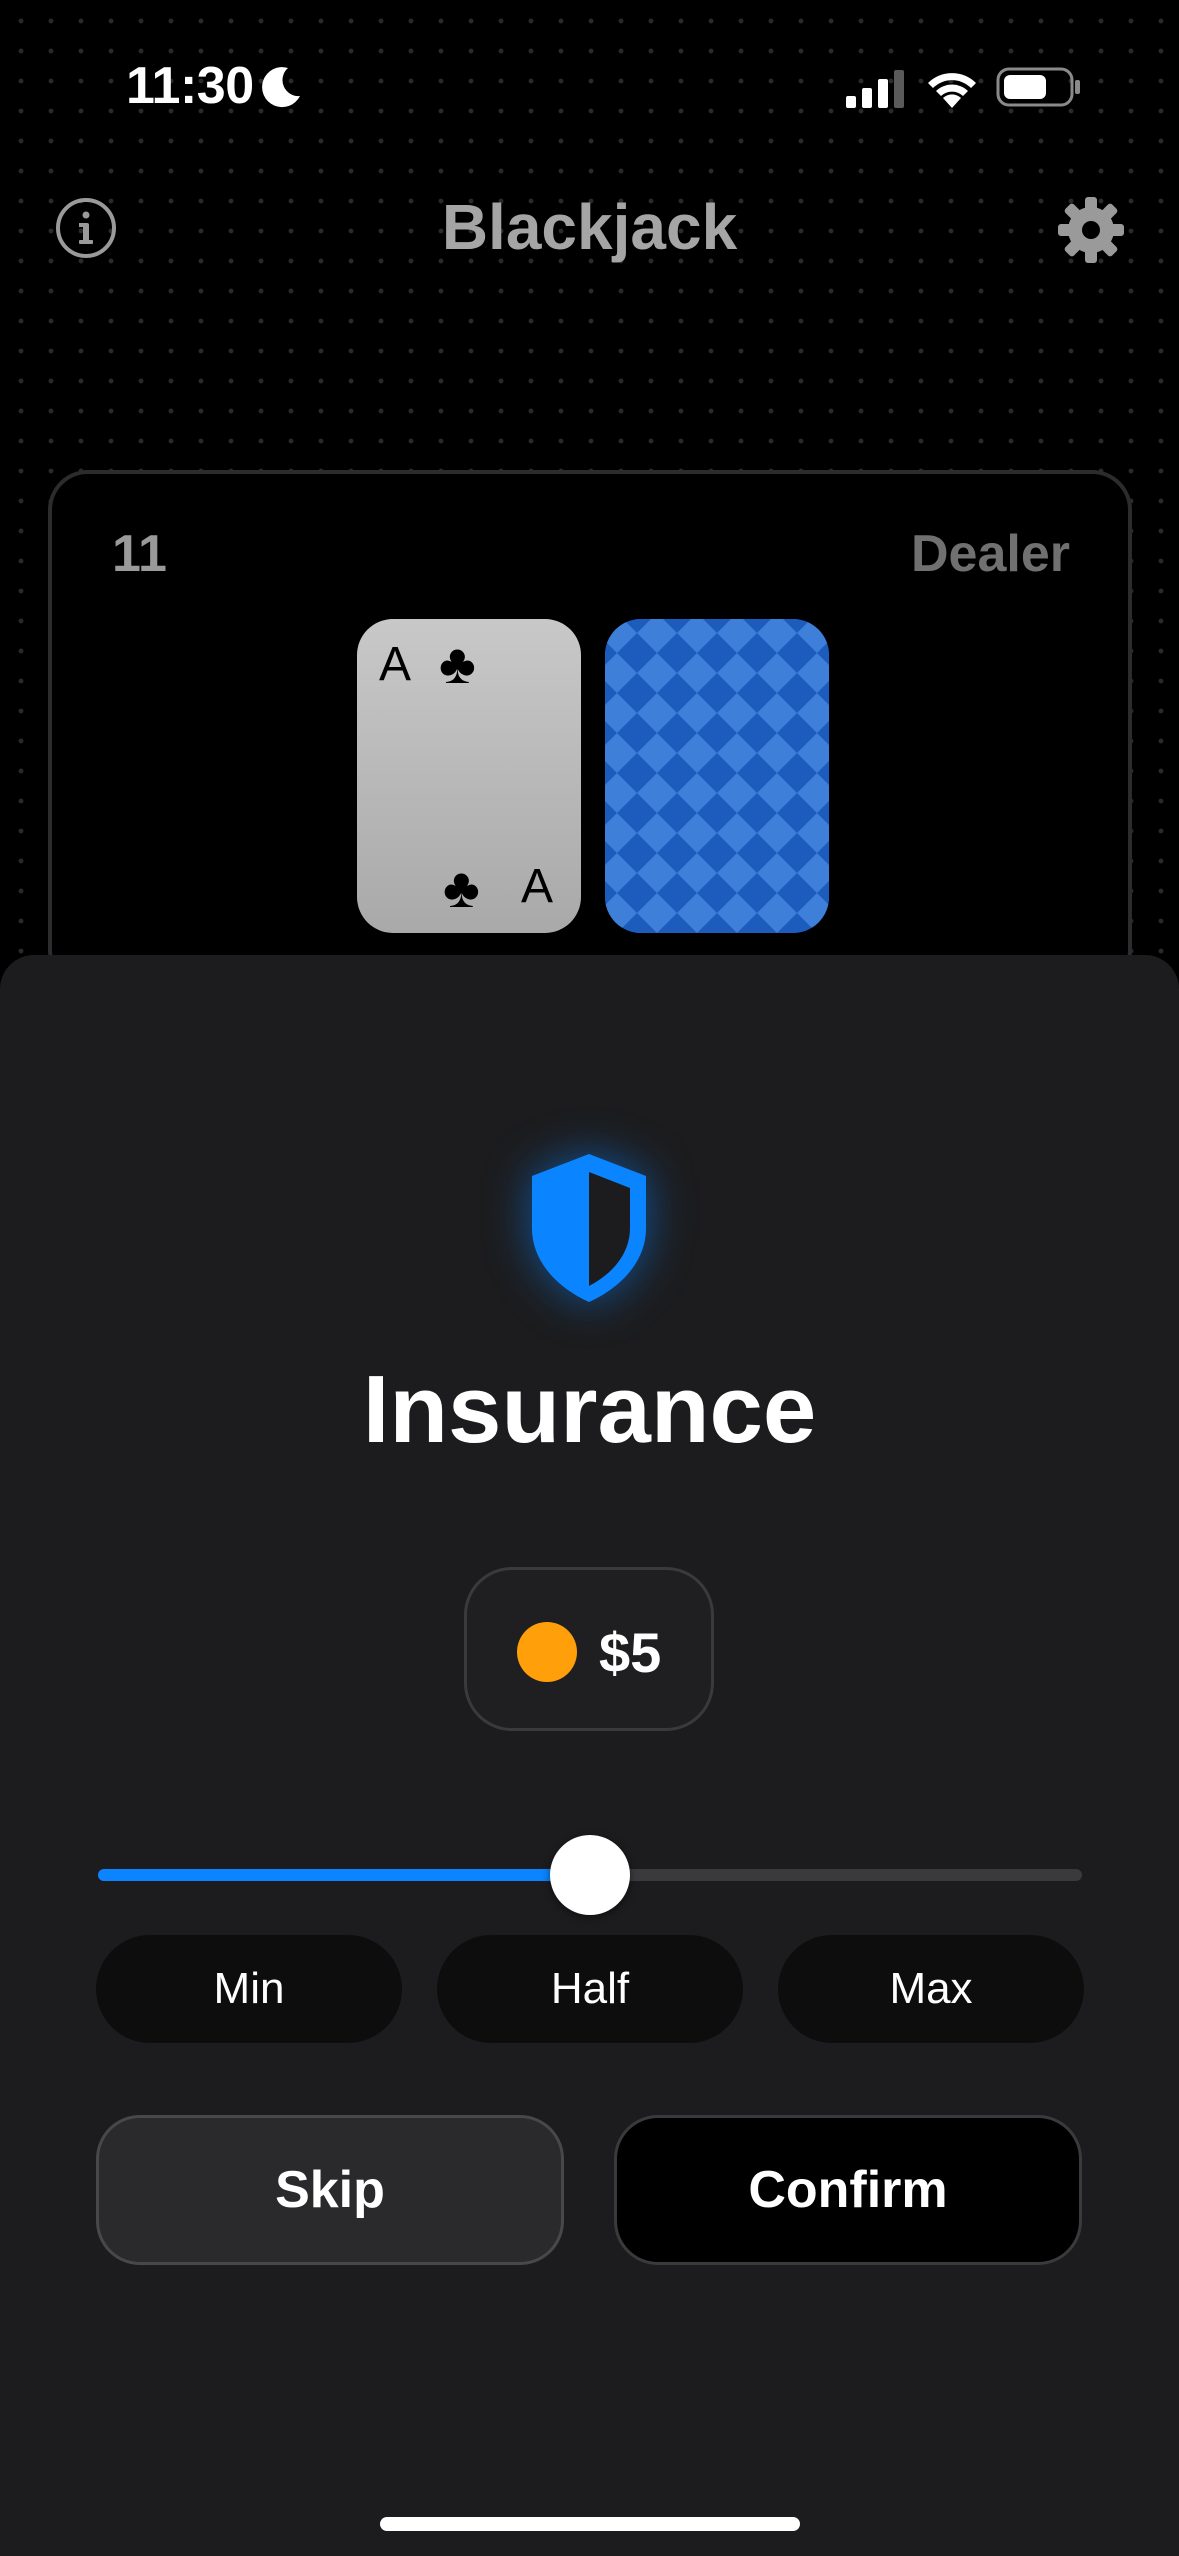  What do you see at coordinates (589, 227) in the screenshot?
I see `page-title: Blackjack` at bounding box center [589, 227].